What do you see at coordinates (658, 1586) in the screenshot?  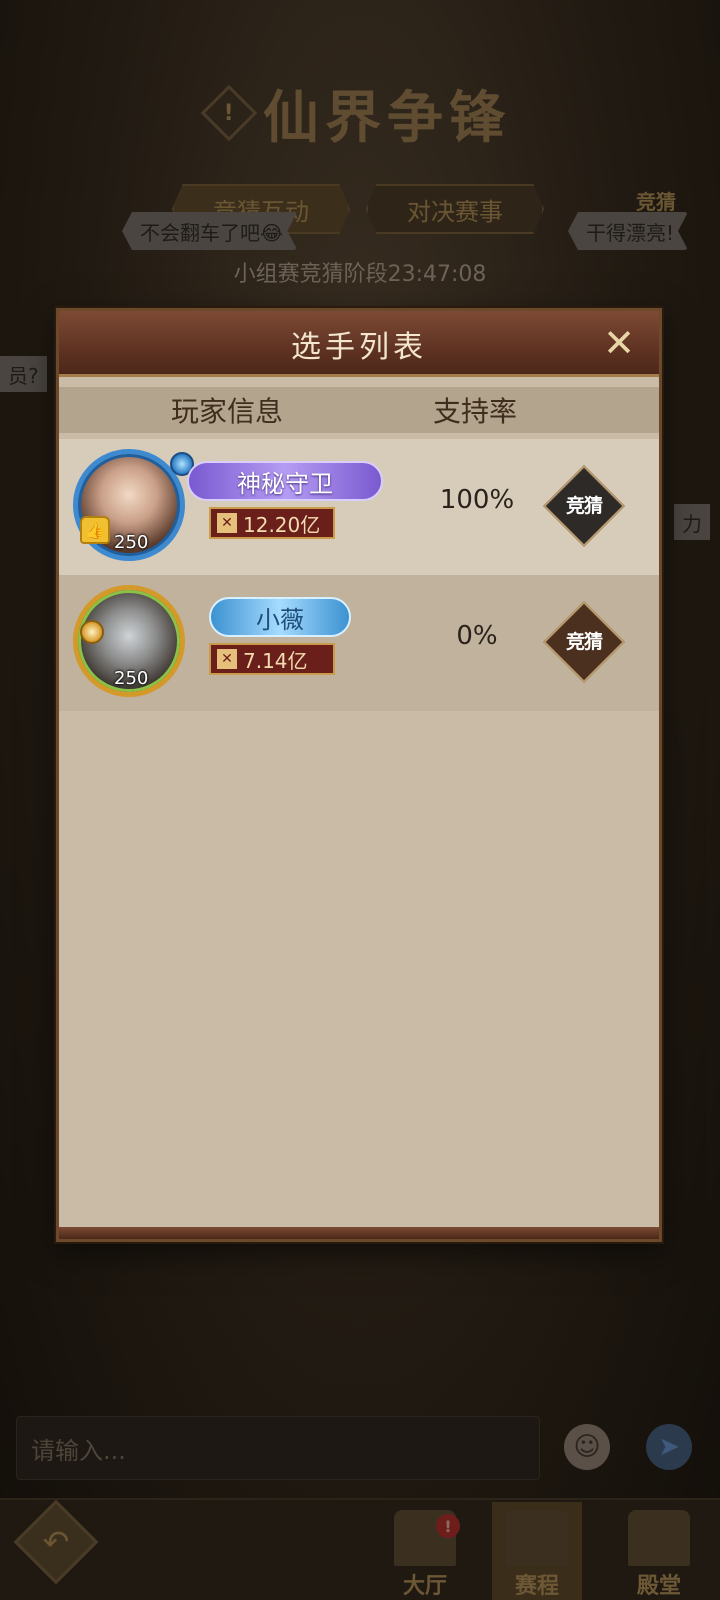 I see `nav-label: 殿堂` at bounding box center [658, 1586].